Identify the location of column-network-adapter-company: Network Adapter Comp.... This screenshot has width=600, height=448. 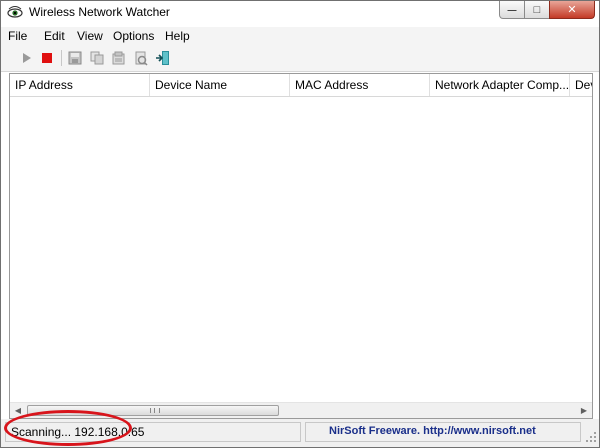
(500, 85).